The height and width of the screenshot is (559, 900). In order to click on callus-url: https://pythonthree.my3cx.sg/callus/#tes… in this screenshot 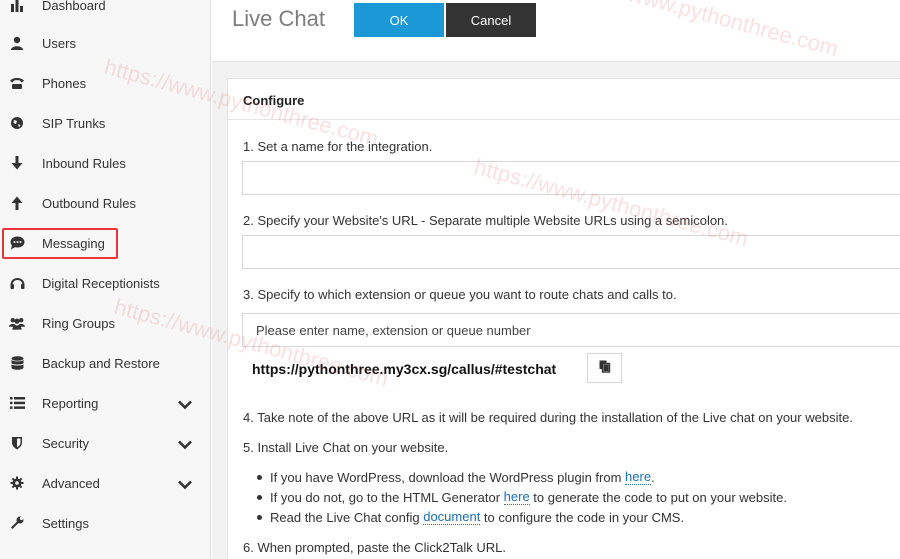, I will do `click(404, 369)`.